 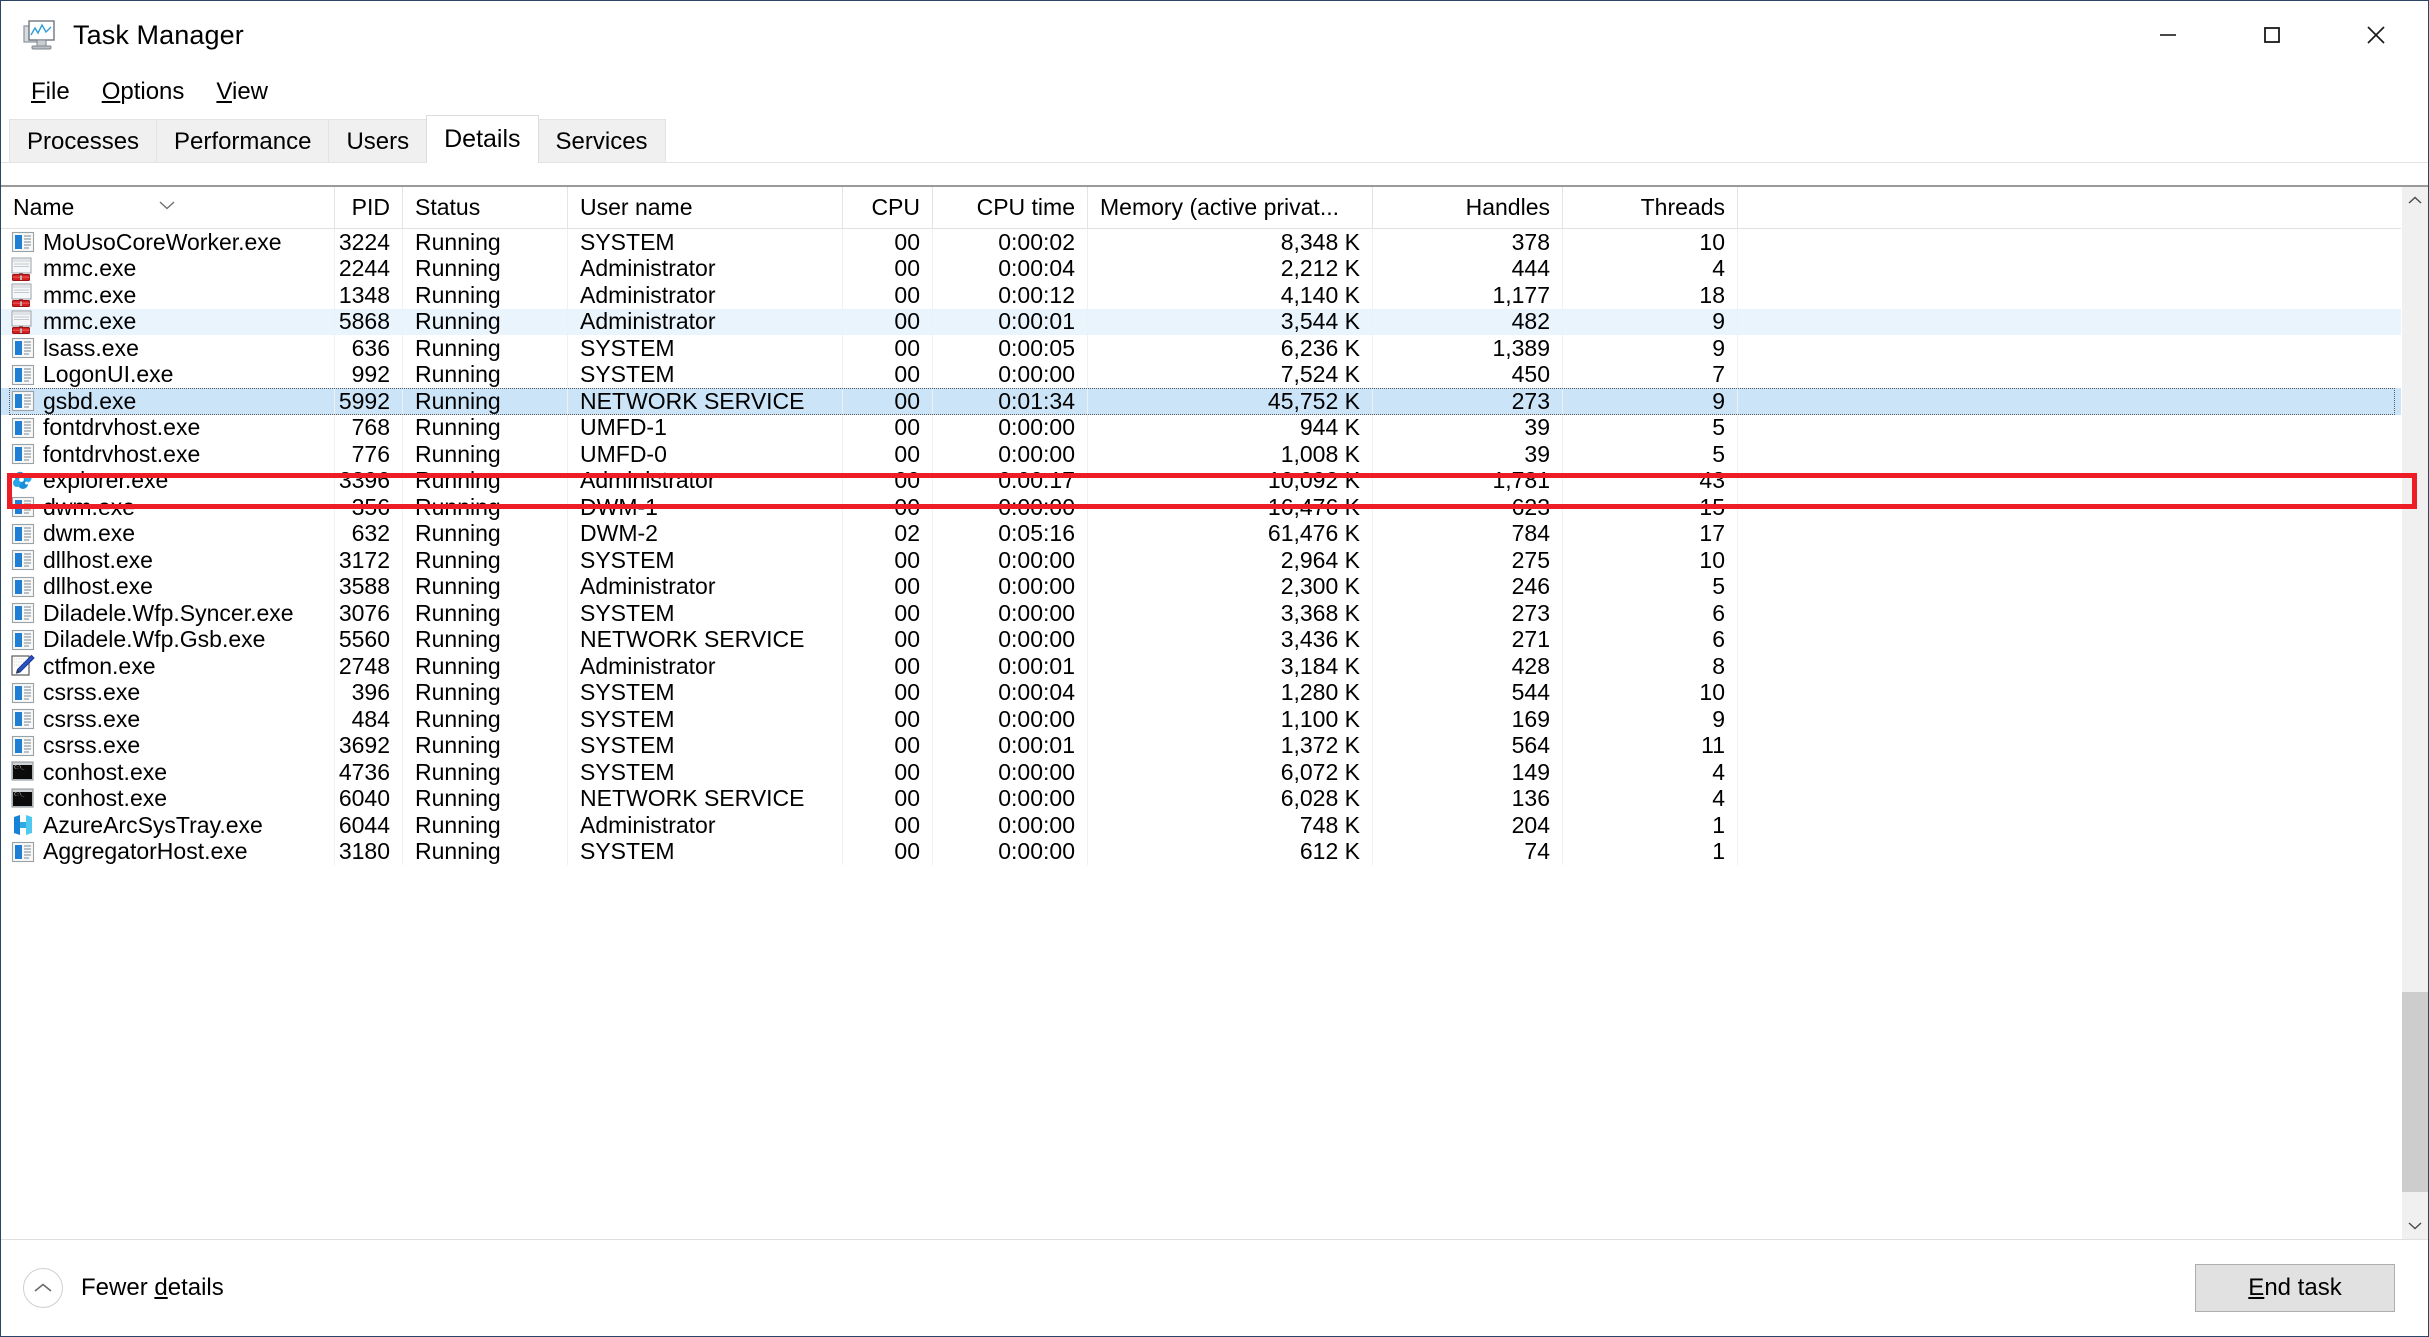 I want to click on scrollbar-track, so click(x=2415, y=713).